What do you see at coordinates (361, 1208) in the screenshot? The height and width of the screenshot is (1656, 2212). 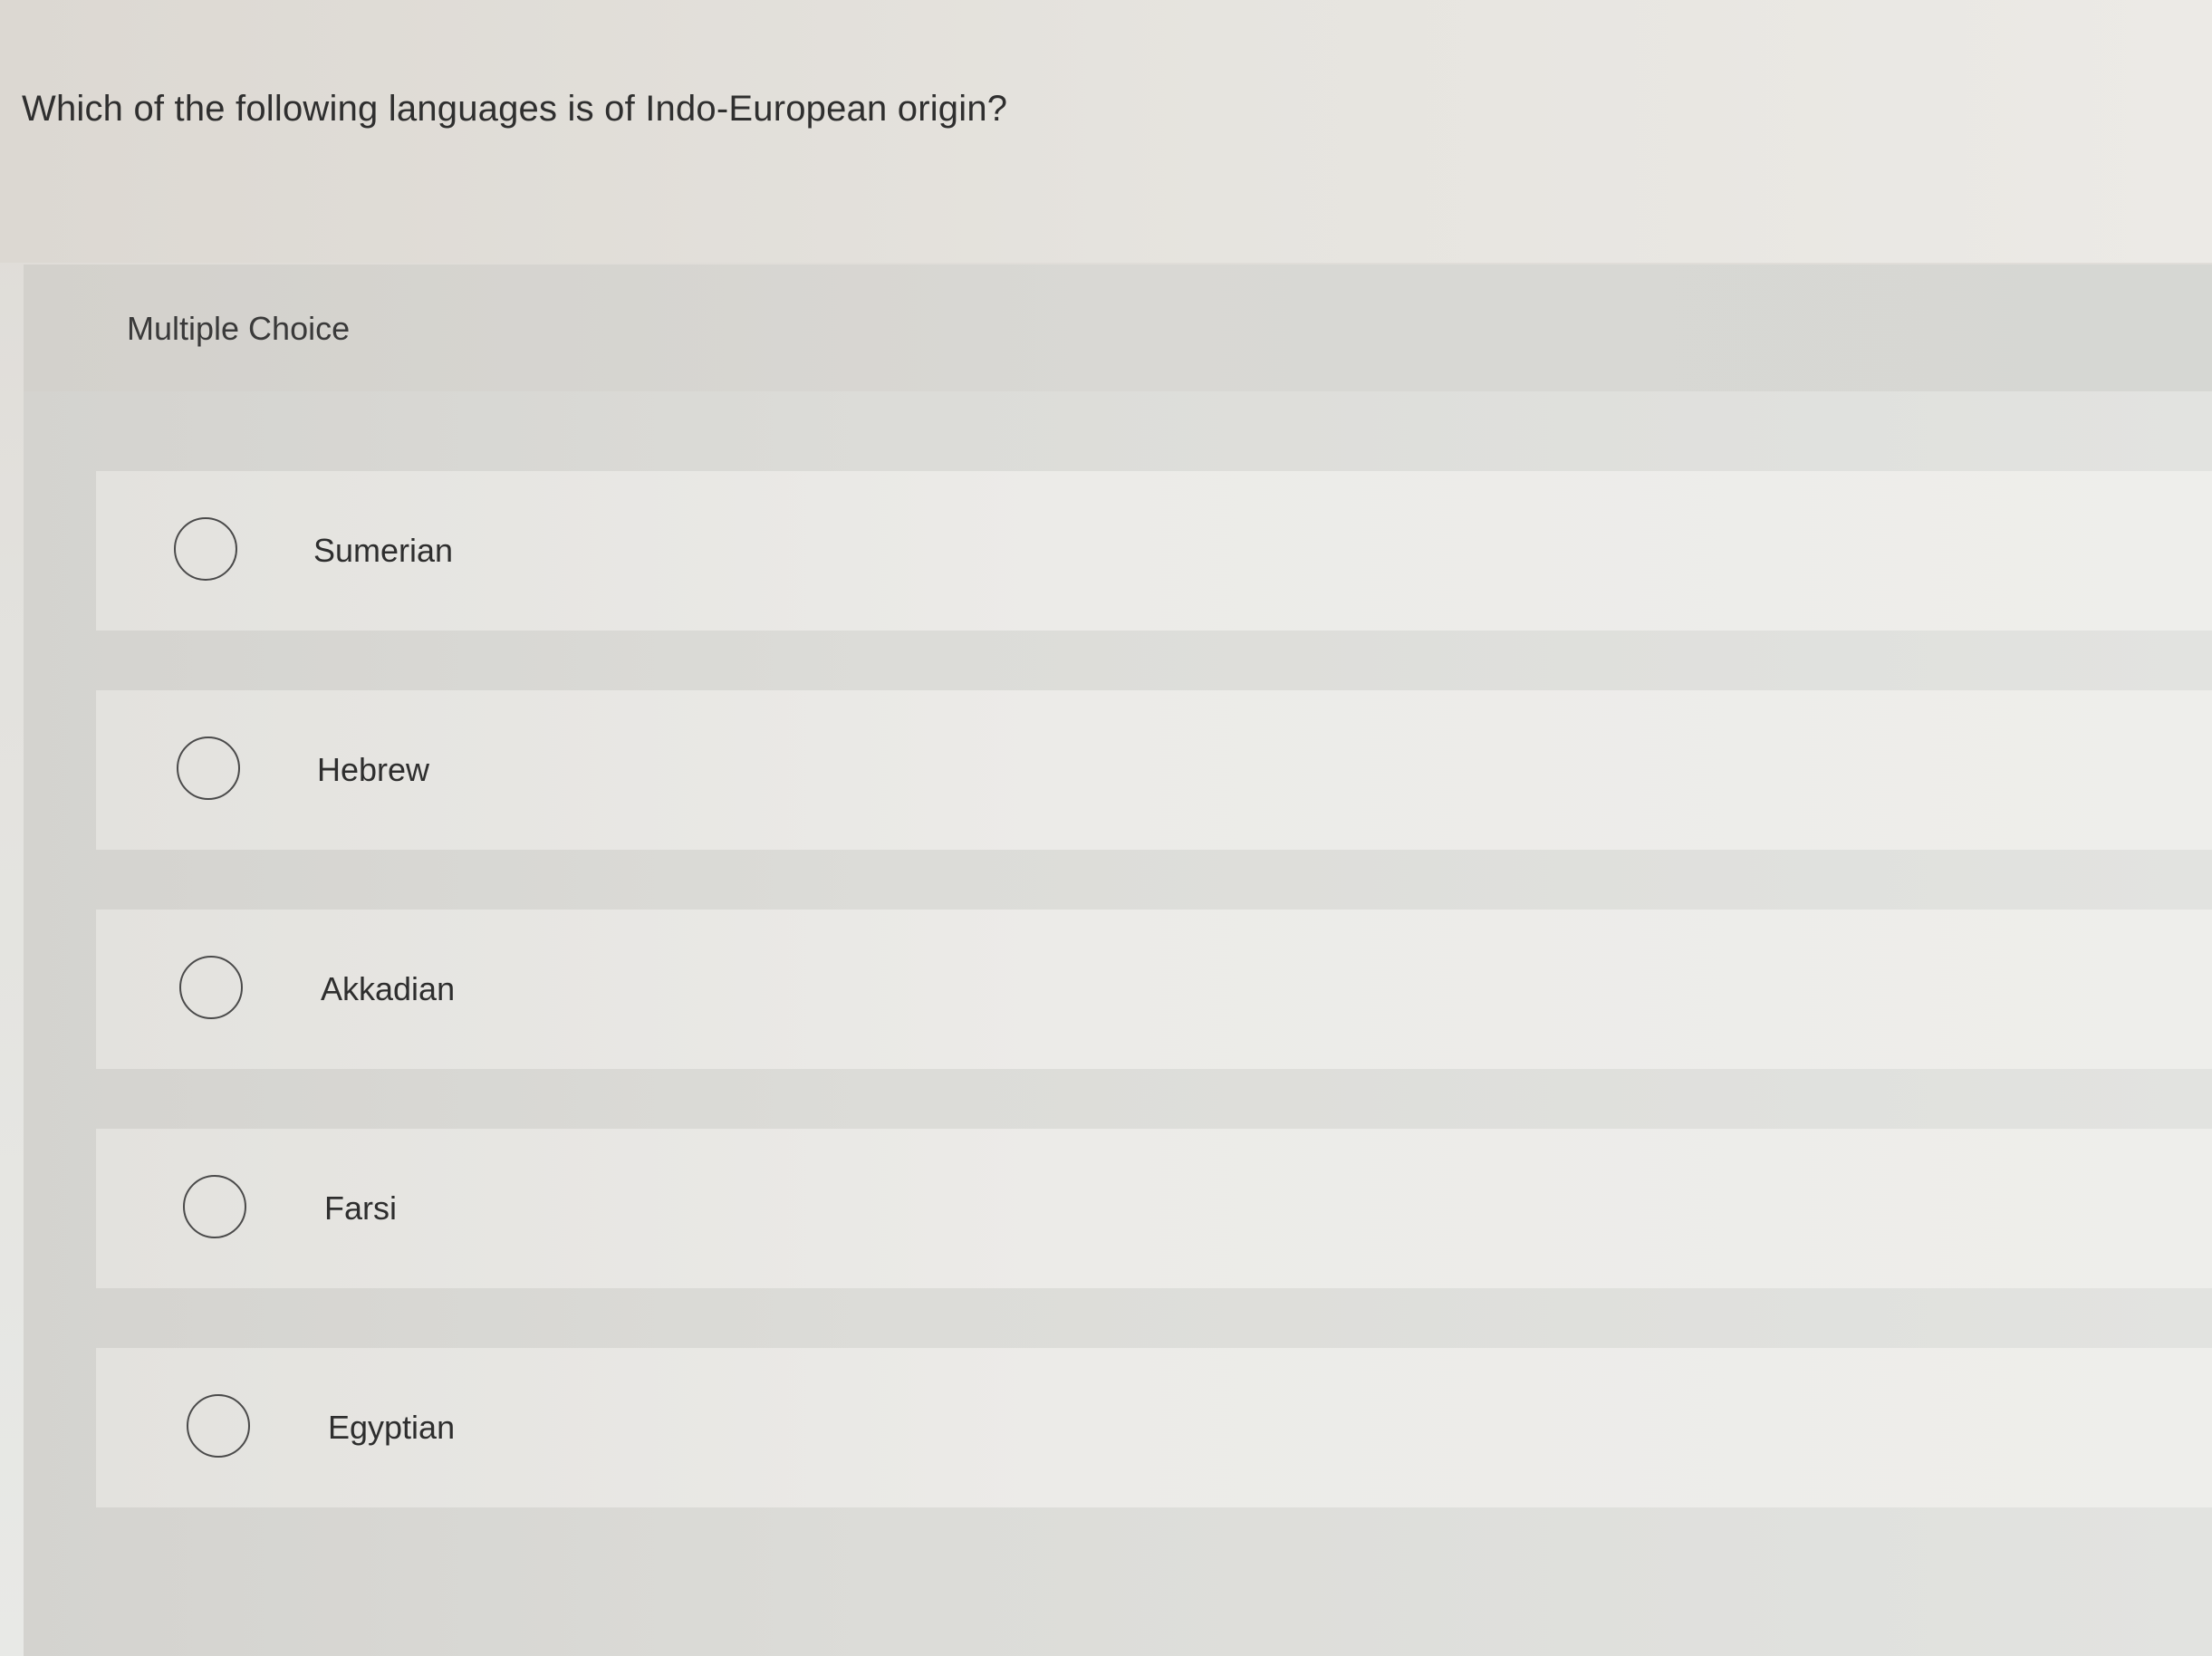 I see `answer-option-label: Farsi` at bounding box center [361, 1208].